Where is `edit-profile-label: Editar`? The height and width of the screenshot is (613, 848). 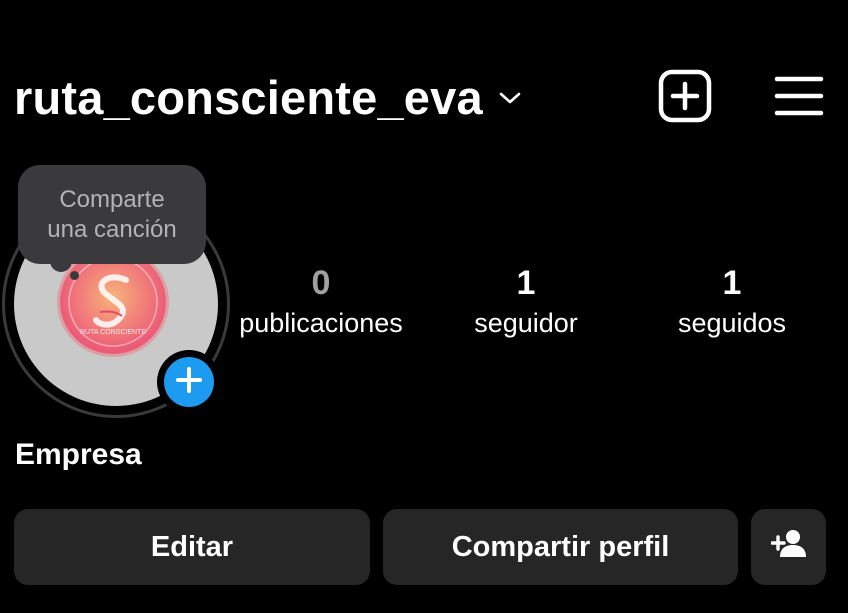
edit-profile-label: Editar is located at coordinates (192, 546).